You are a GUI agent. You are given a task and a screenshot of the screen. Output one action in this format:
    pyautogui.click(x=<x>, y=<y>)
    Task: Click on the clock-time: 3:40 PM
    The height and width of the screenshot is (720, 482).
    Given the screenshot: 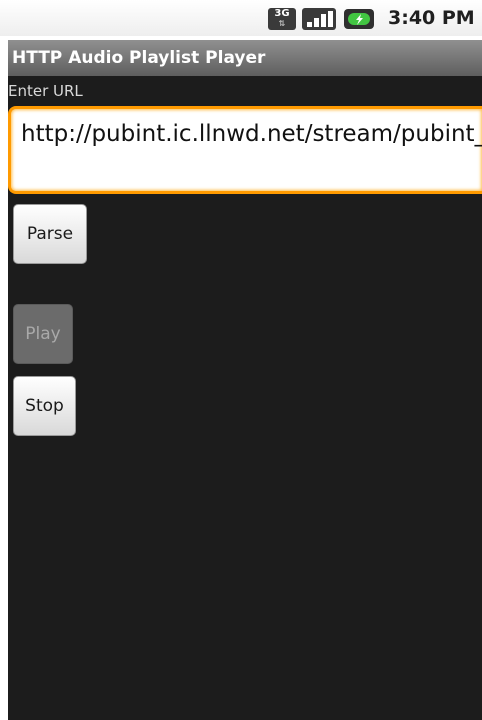 What is the action you would take?
    pyautogui.click(x=431, y=18)
    